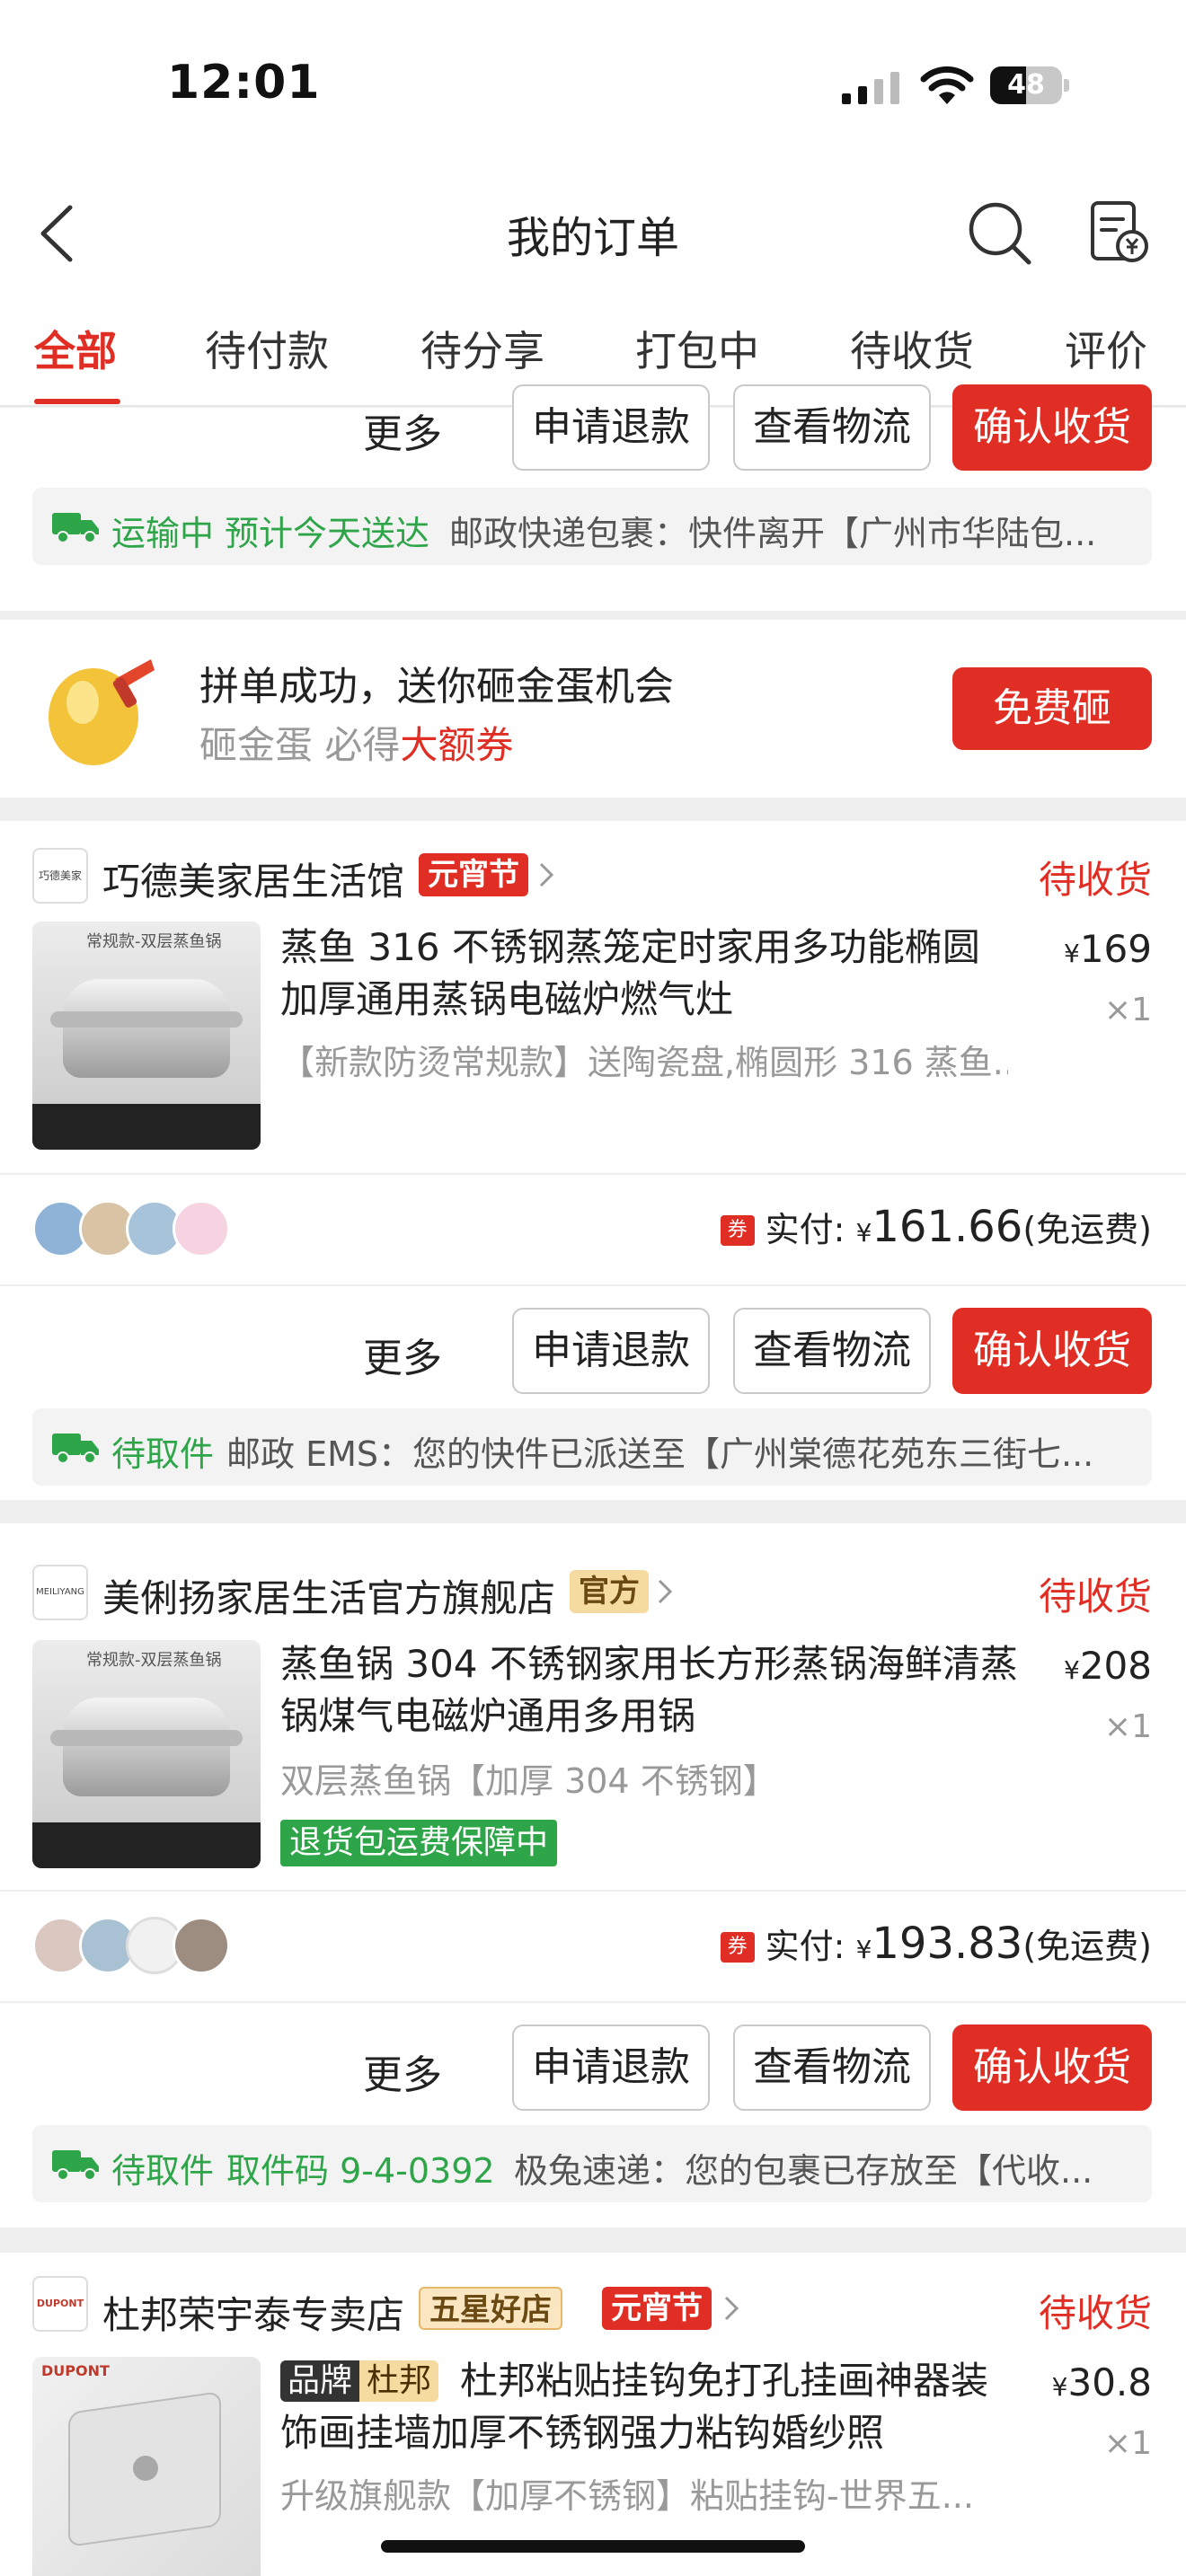 The height and width of the screenshot is (2576, 1186). What do you see at coordinates (328, 1595) in the screenshot?
I see `store-name: 美俐扬家居生活官方旗舰店` at bounding box center [328, 1595].